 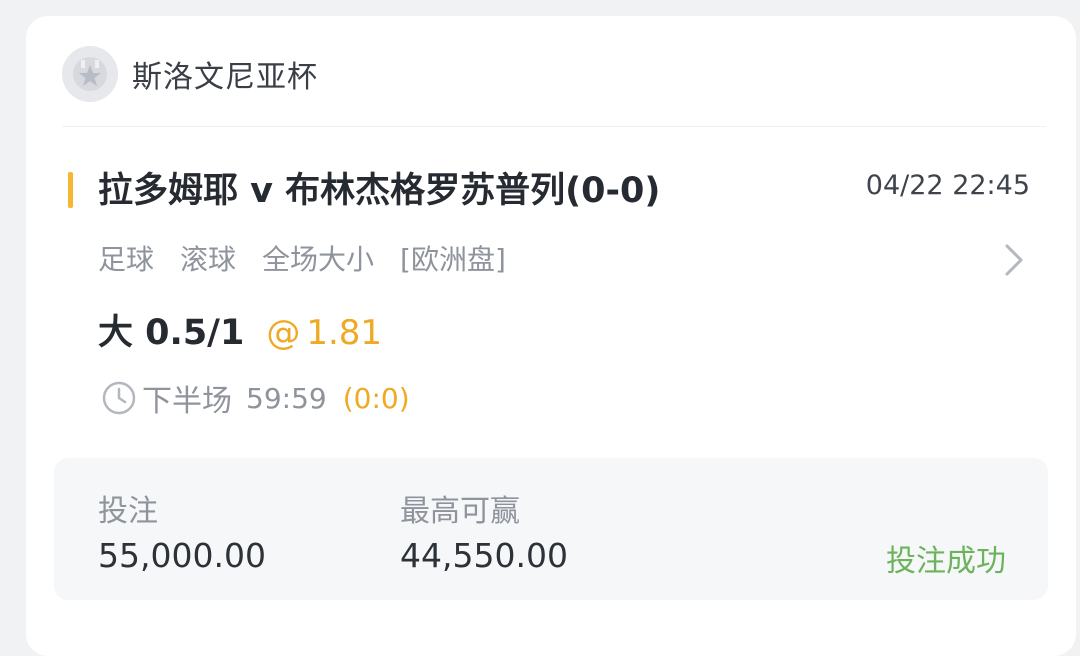 I want to click on match-datetime: 04/22 22:45, so click(x=947, y=185).